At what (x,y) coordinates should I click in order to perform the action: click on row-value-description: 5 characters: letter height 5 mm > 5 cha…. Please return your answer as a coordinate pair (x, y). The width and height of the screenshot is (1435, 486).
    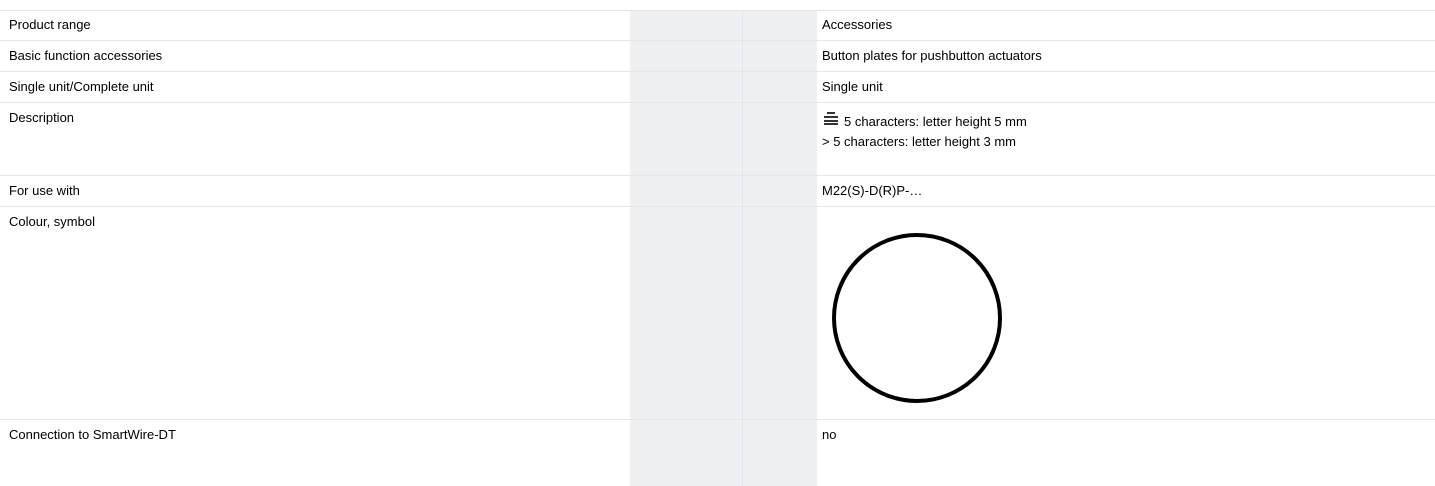
    Looking at the image, I should click on (924, 130).